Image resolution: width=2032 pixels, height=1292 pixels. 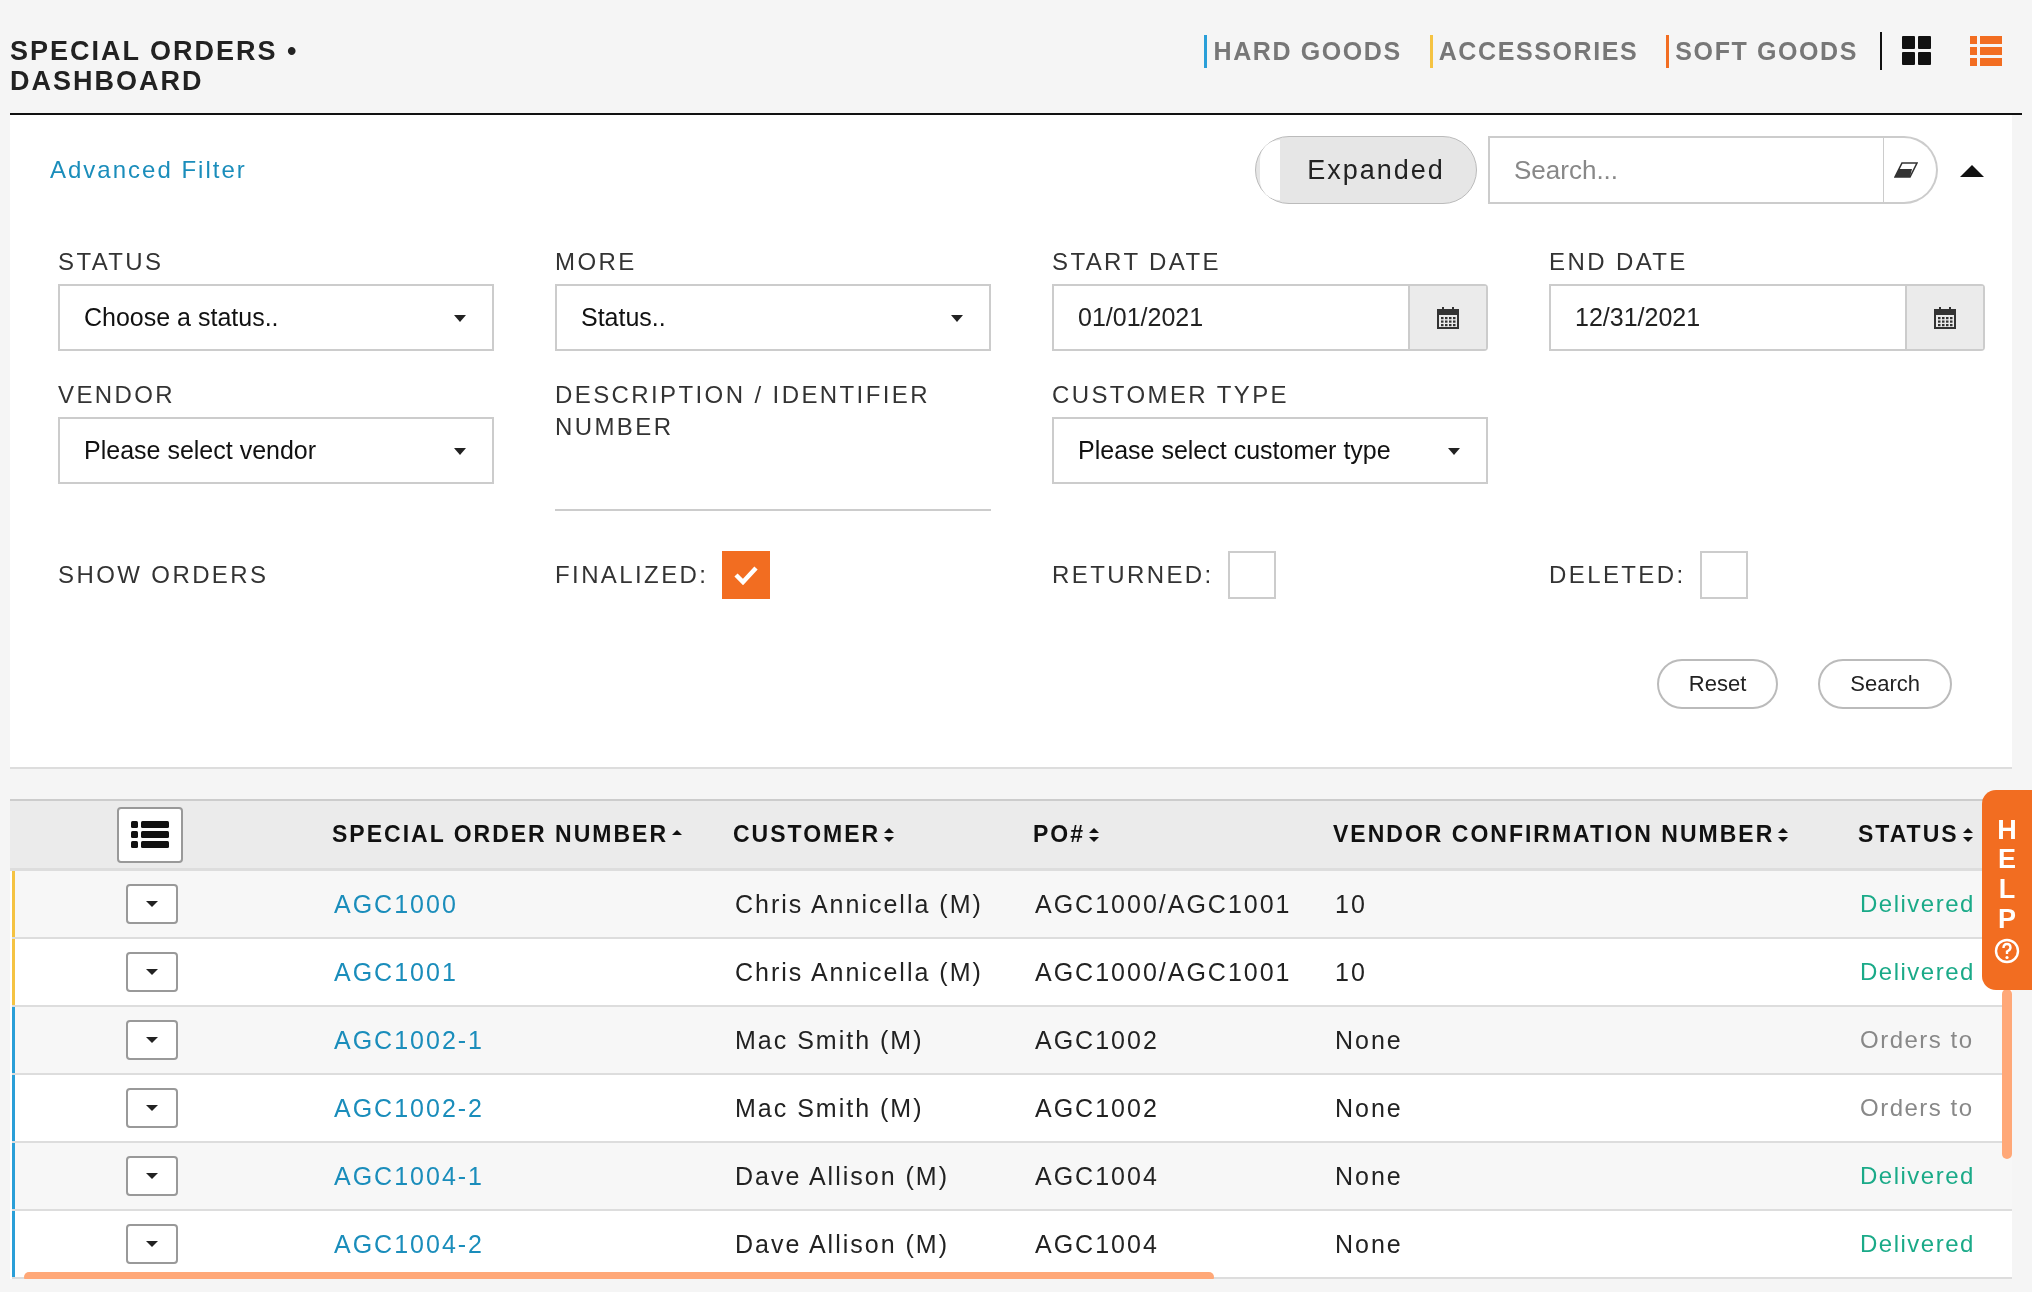 What do you see at coordinates (1303, 51) in the screenshot?
I see `category-link: HARD GOODS` at bounding box center [1303, 51].